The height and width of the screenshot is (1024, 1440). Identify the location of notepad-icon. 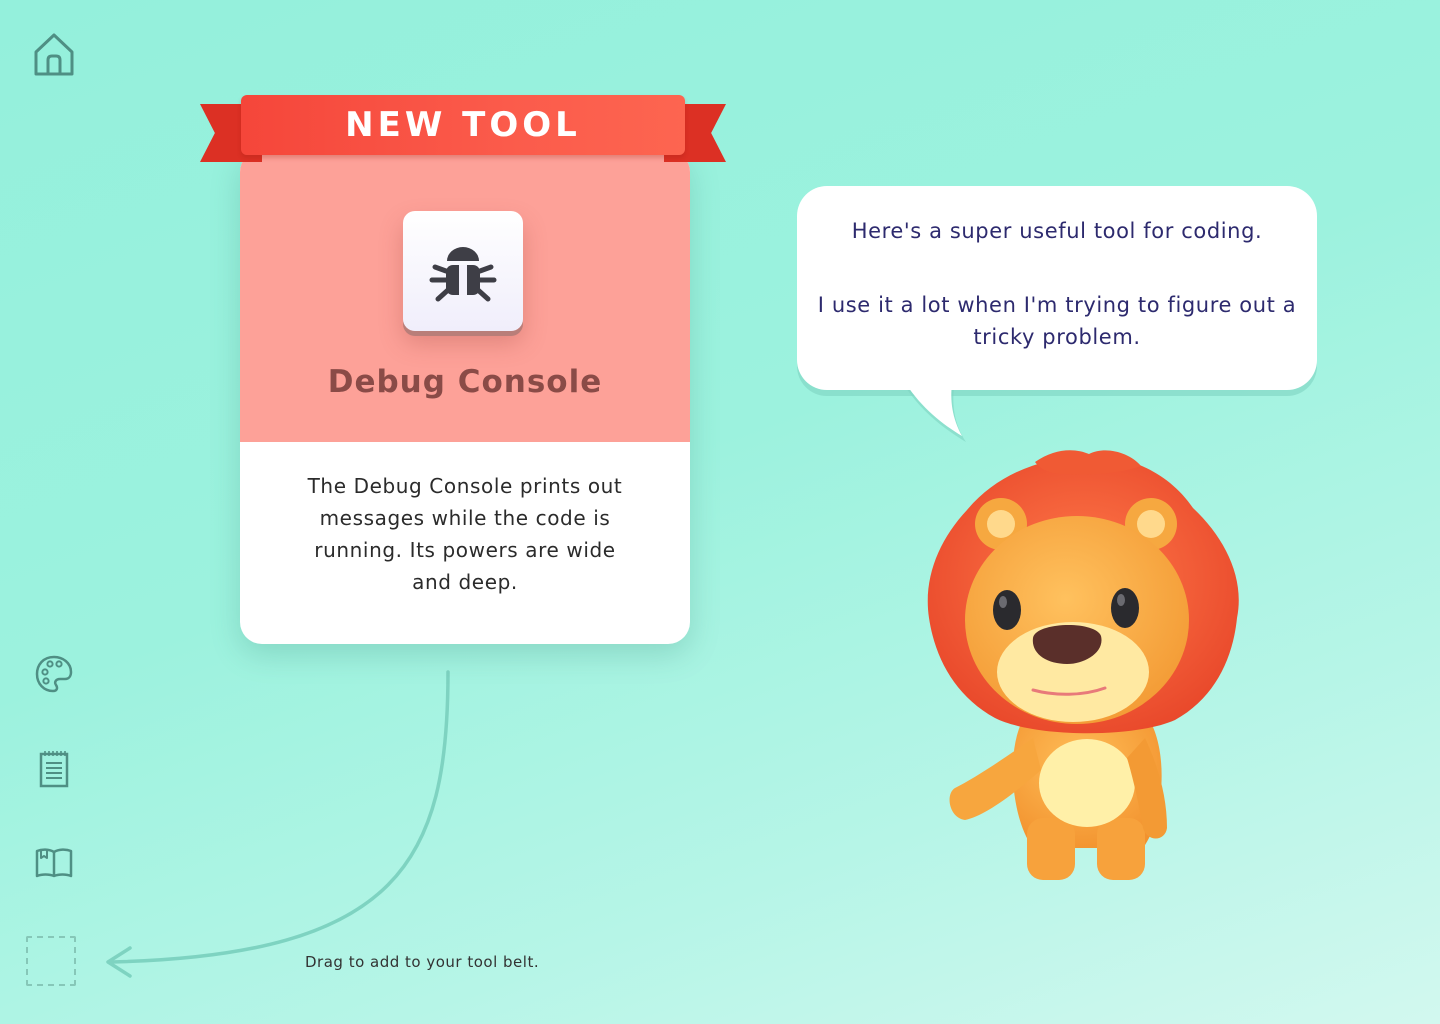
(54, 769).